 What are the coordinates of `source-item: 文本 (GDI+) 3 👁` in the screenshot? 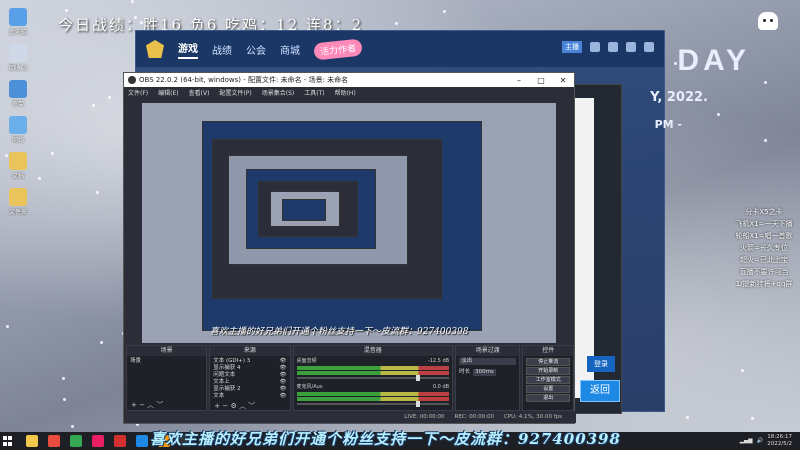 It's located at (249, 361).